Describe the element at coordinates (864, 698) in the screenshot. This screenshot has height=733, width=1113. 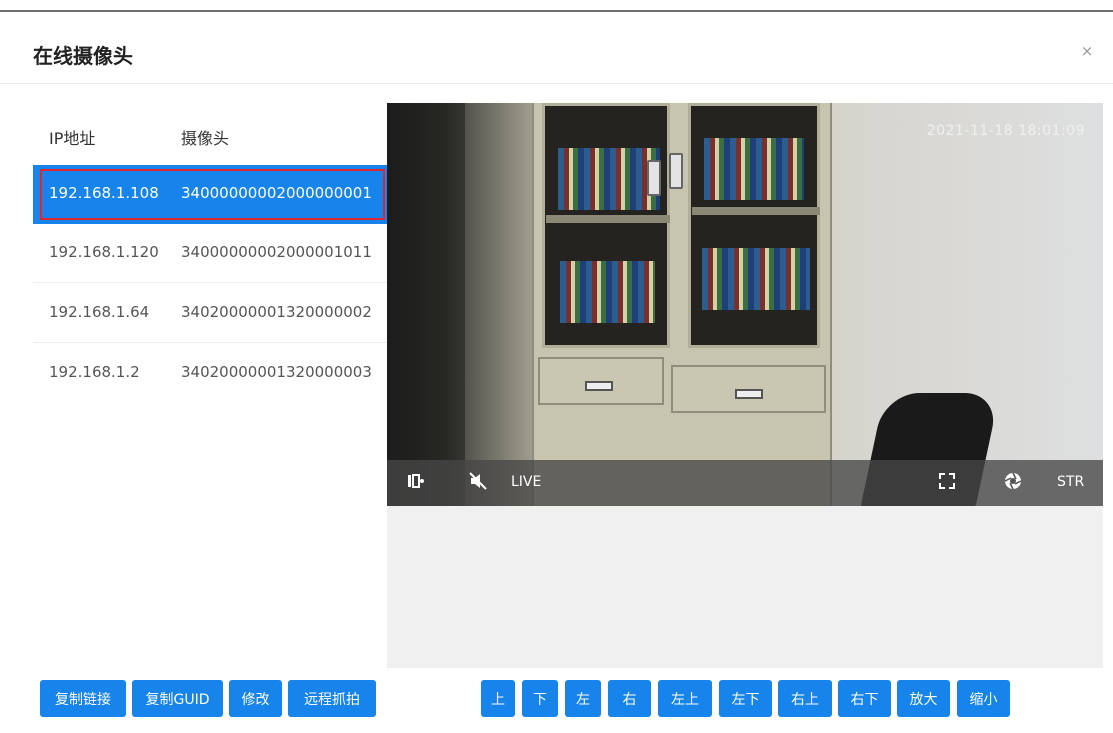
I see `ptz-down-right-button: 右下` at that location.